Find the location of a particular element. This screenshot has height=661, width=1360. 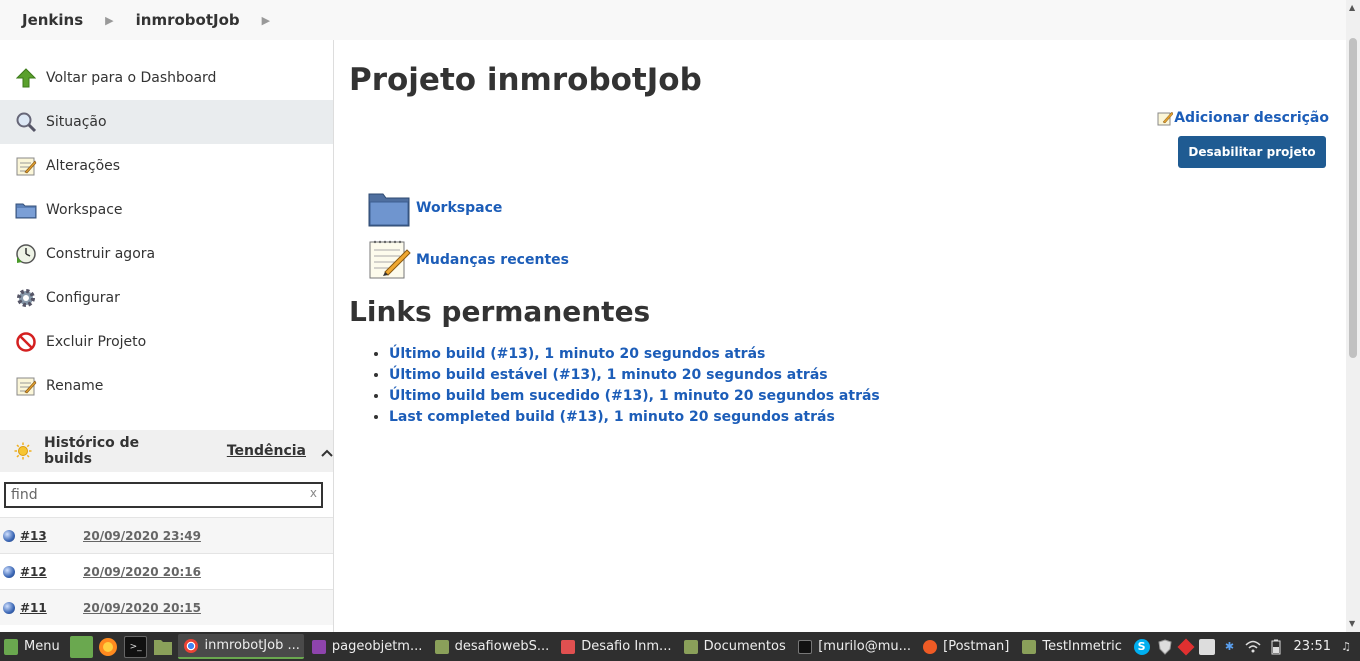

workspace-link: Workspace is located at coordinates (434, 208).